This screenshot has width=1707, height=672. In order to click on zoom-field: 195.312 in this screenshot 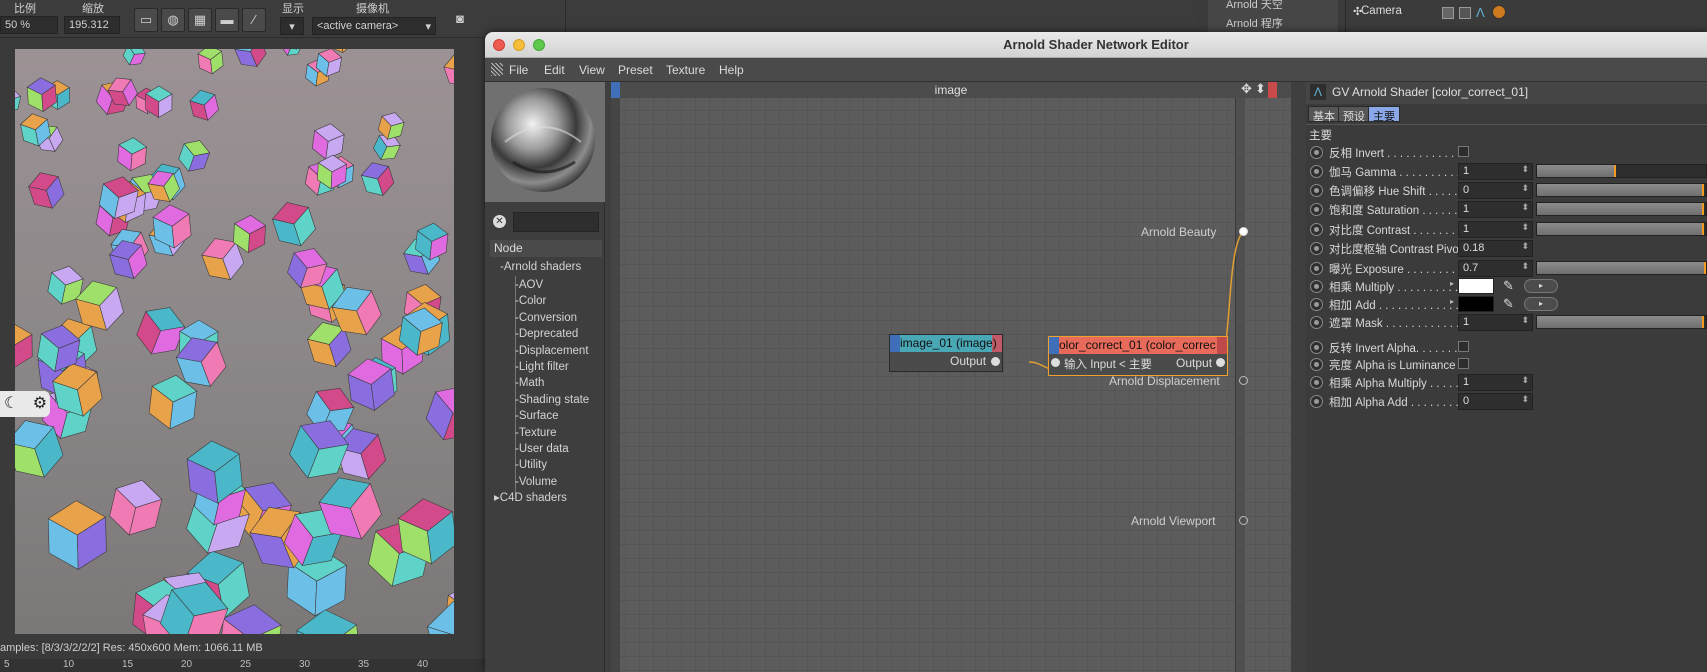, I will do `click(92, 25)`.